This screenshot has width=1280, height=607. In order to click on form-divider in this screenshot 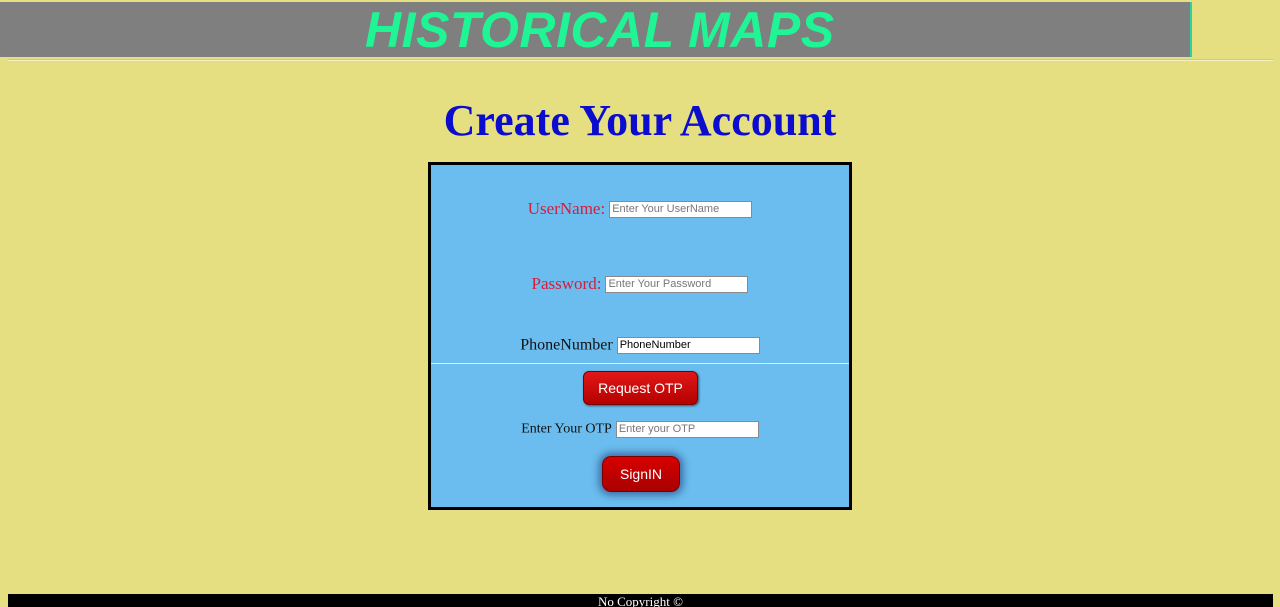, I will do `click(640, 363)`.